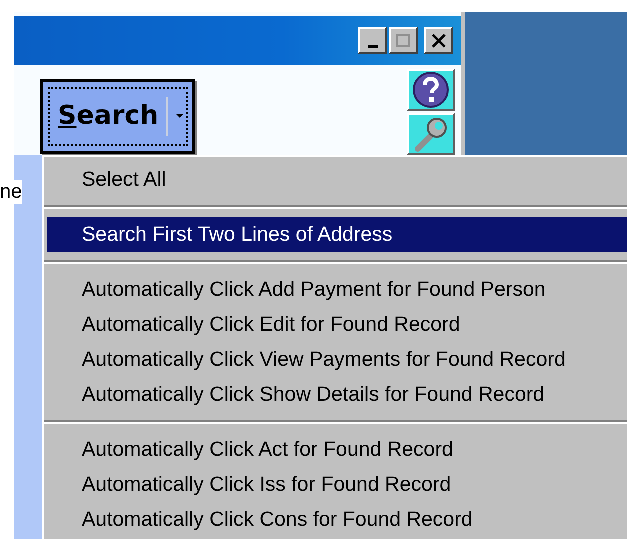 The image size is (627, 539). I want to click on menu-item: Automatically Click View Payments for Found Record, so click(335, 359).